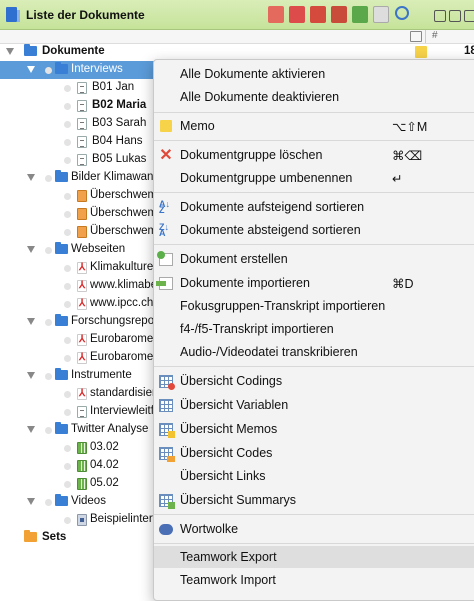  I want to click on menu-item-sort-descending: Z↓ A Dokumente absteigend sortieren, so click(314, 230).